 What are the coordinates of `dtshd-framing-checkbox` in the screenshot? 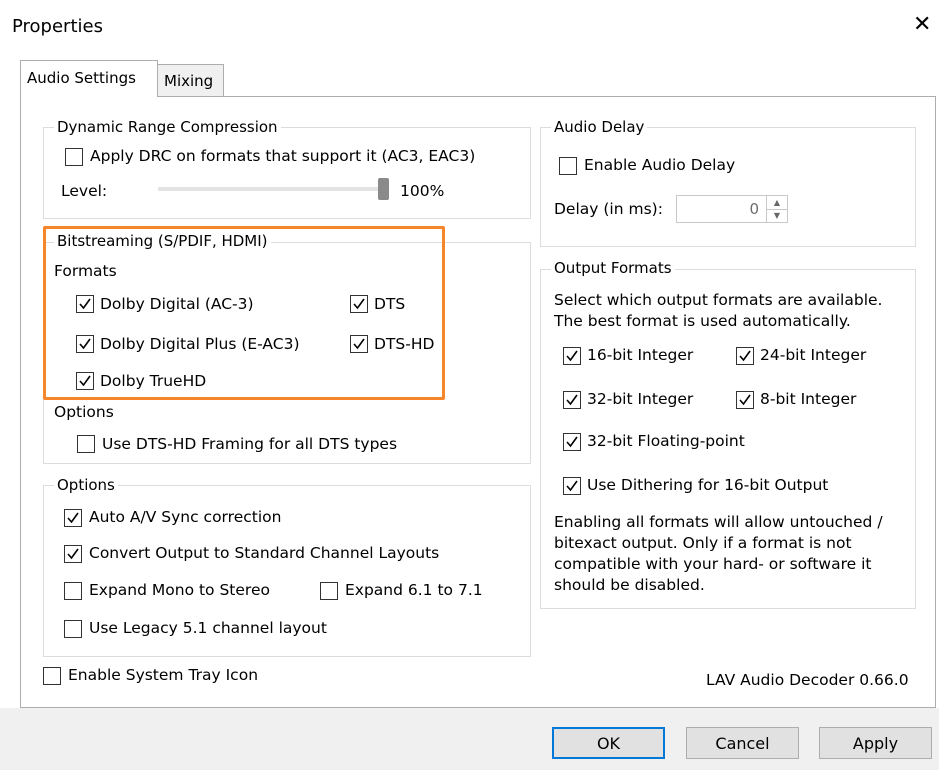 It's located at (86, 444).